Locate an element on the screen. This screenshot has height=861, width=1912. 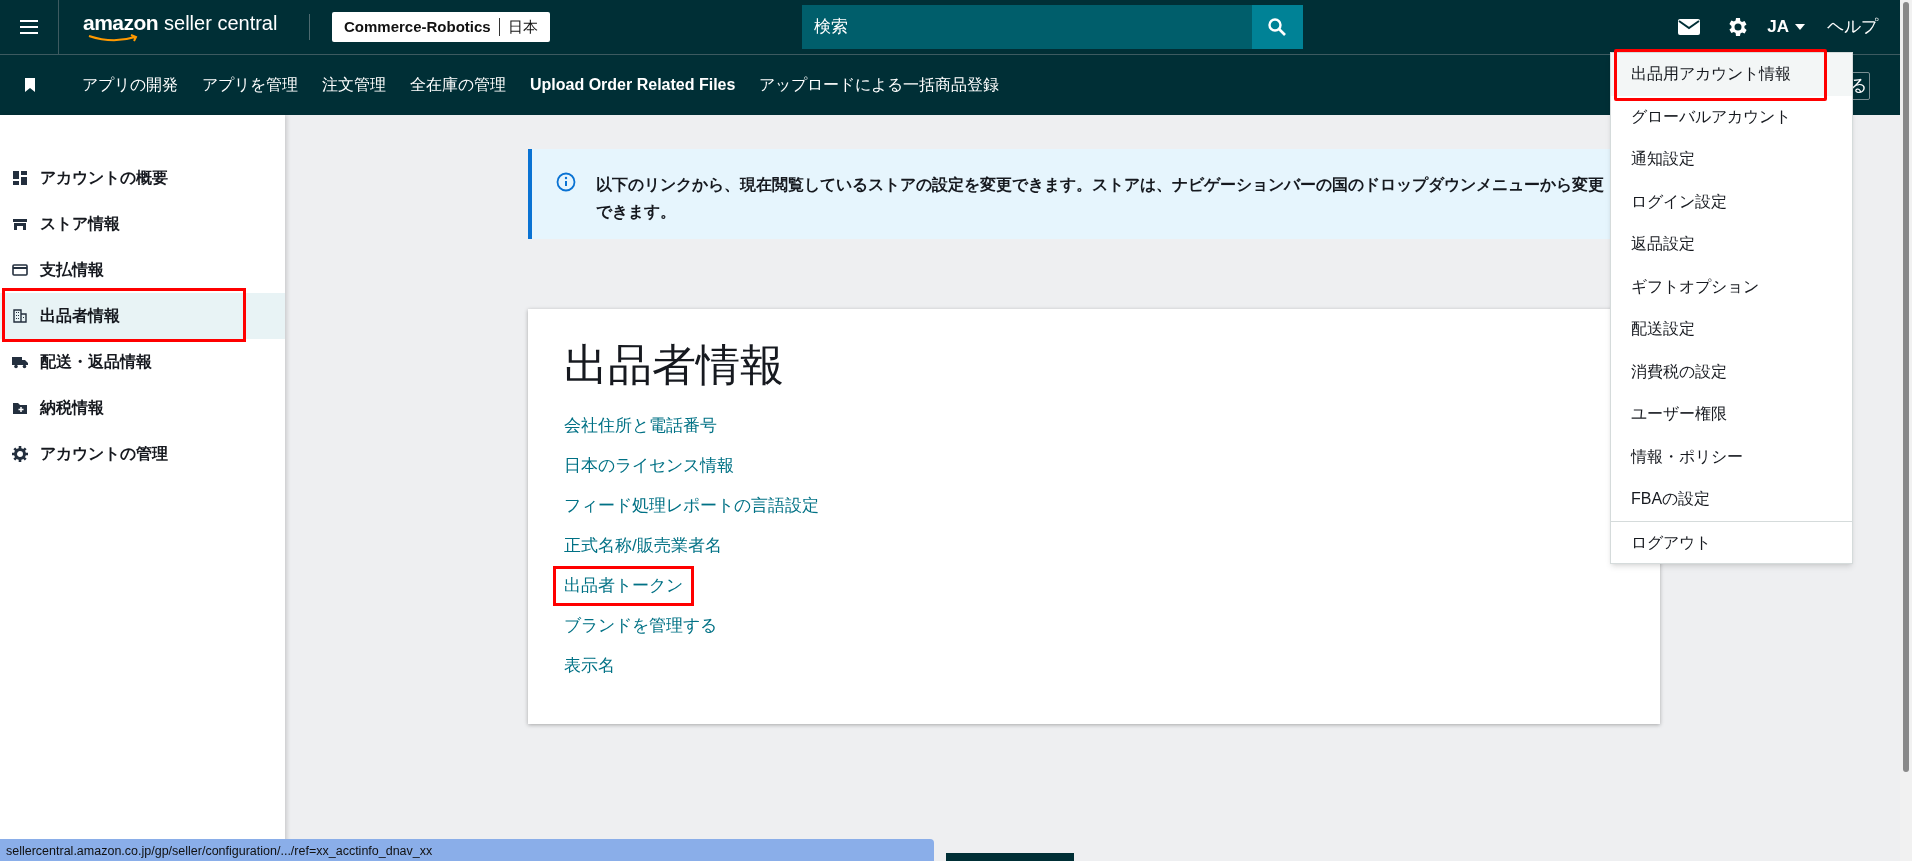
menu-icon is located at coordinates (29, 27).